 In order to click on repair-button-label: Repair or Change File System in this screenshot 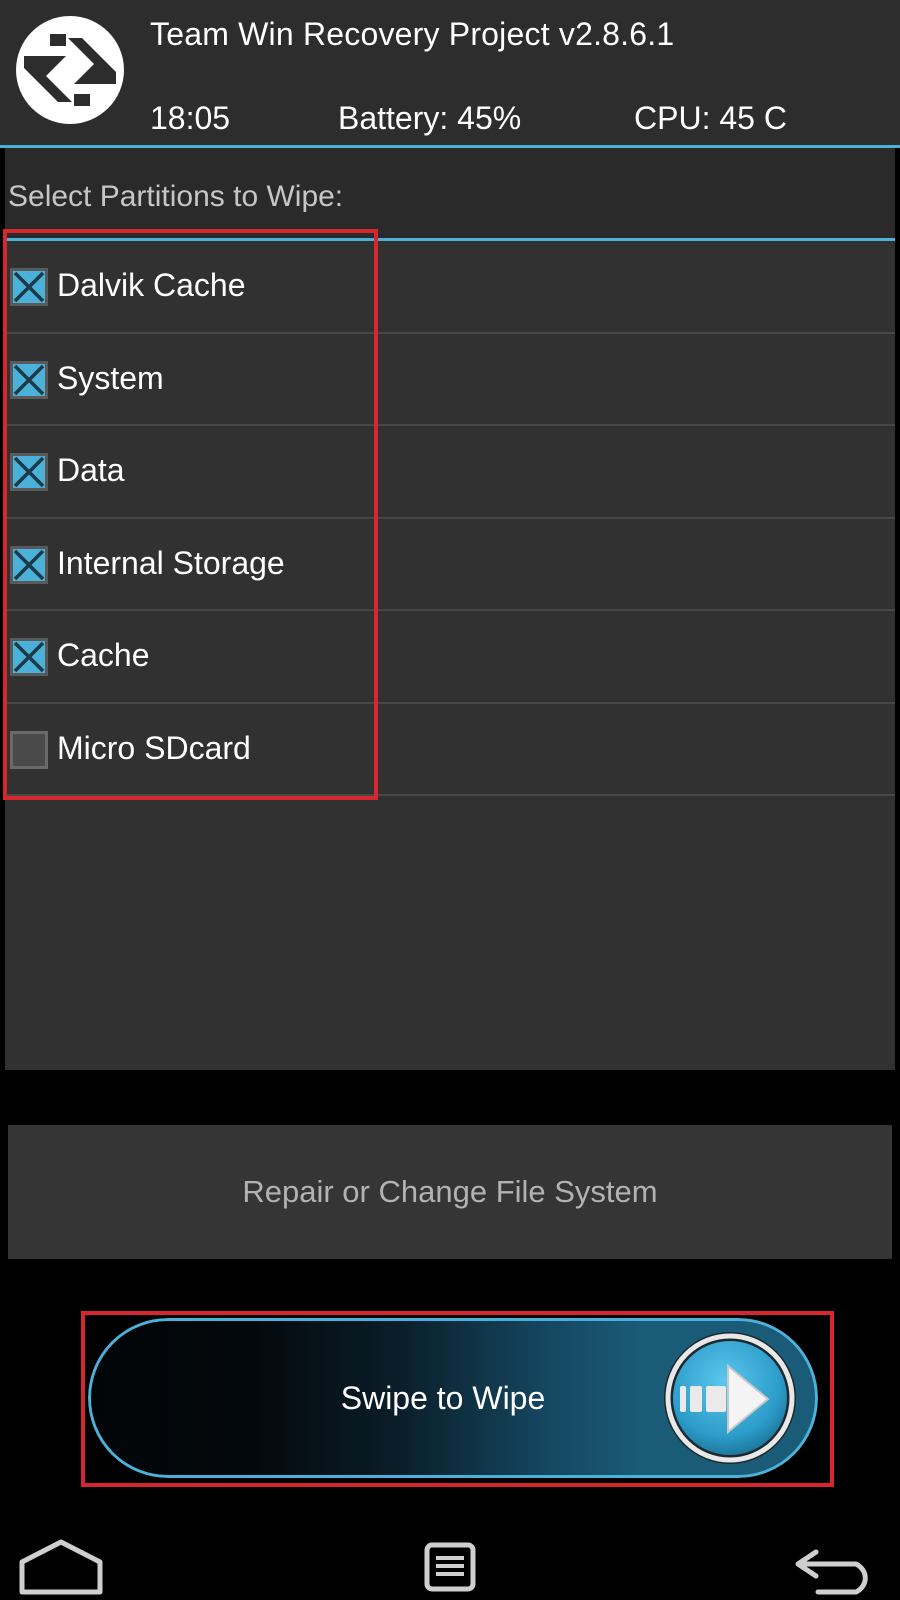, I will do `click(450, 1191)`.